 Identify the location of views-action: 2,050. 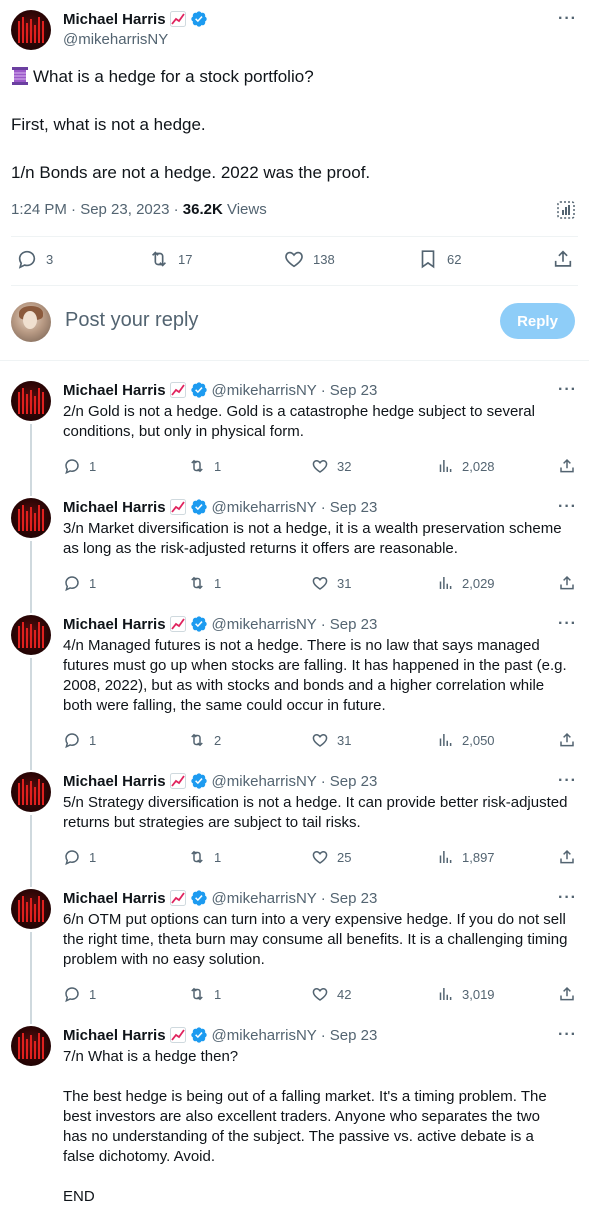
(465, 740).